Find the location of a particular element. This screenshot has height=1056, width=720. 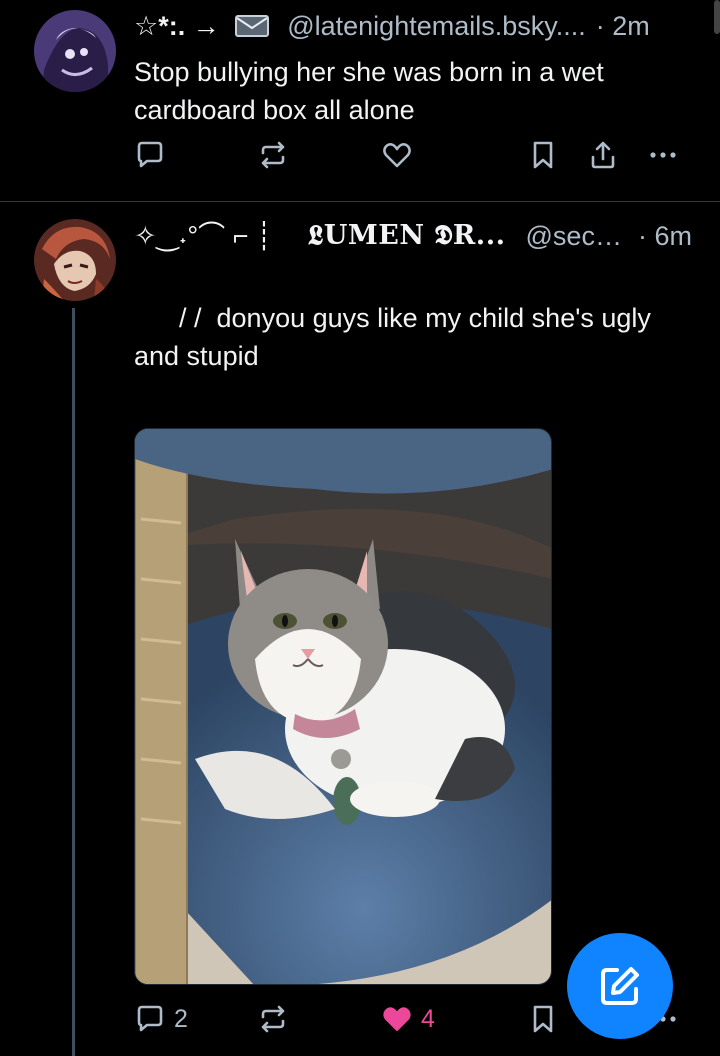

scrollbar is located at coordinates (717, 17).